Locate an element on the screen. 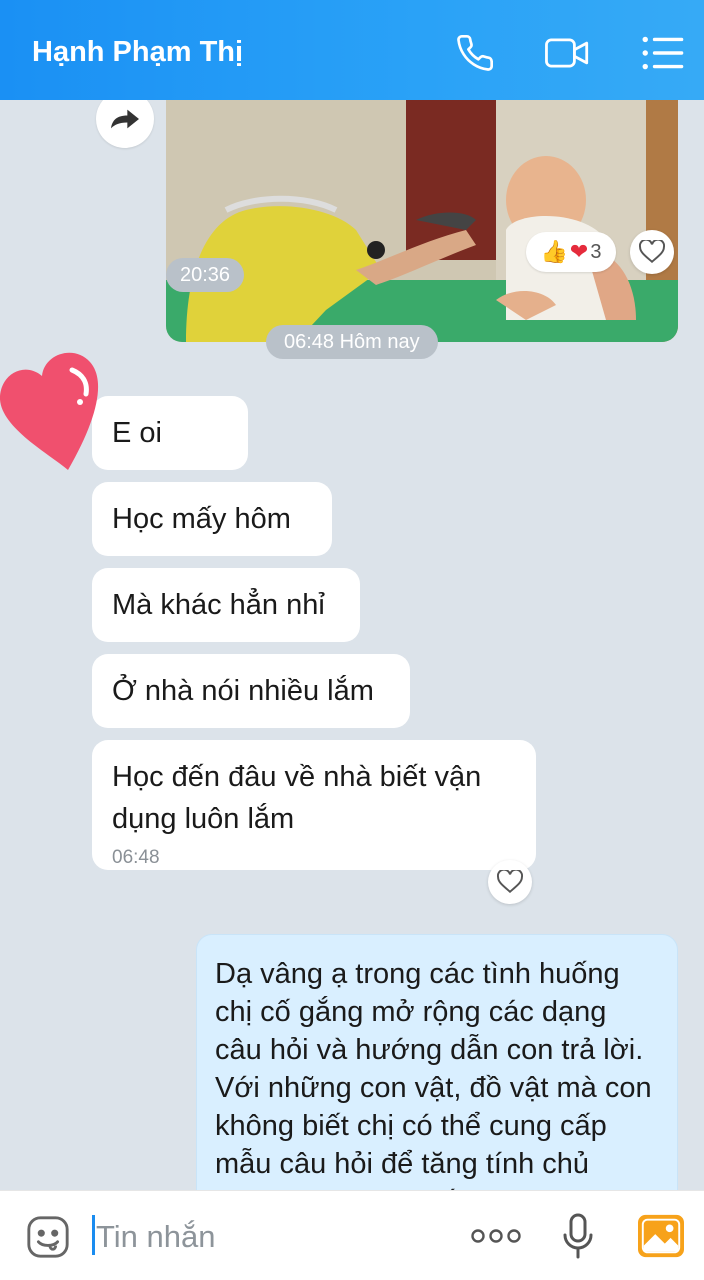 The height and width of the screenshot is (1280, 704). message-input: Tin nhắn is located at coordinates (156, 1237).